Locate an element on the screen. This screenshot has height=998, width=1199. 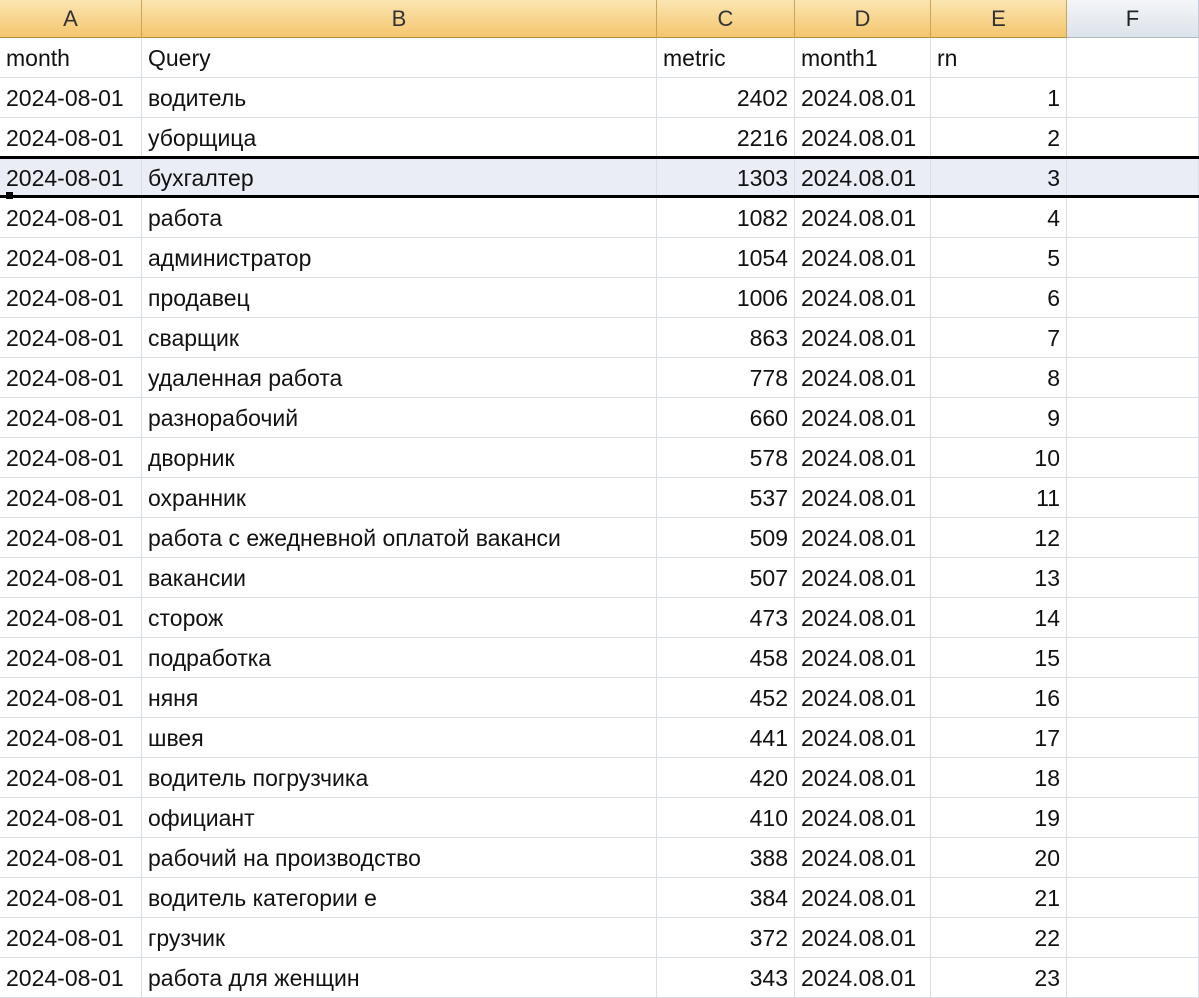
cell-metric: 410 is located at coordinates (726, 818).